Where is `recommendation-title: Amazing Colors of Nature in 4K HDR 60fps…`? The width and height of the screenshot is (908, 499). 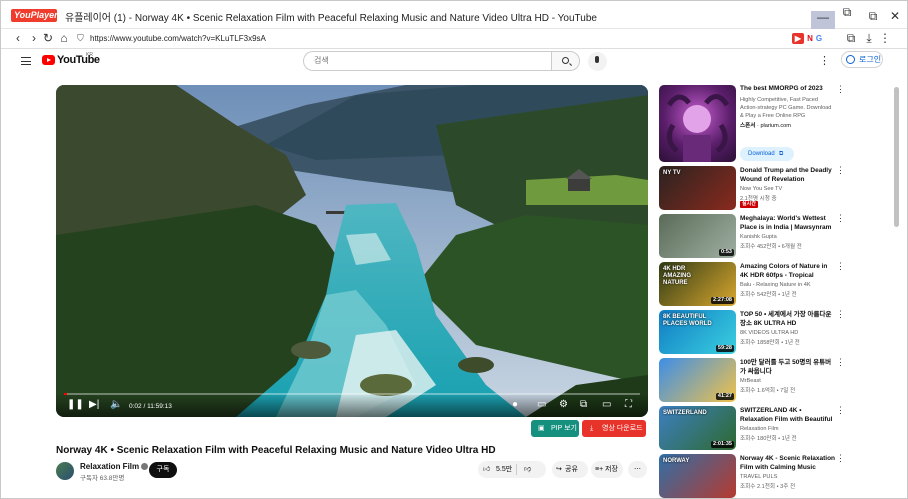
recommendation-title: Amazing Colors of Nature in 4K HDR 60fps… is located at coordinates (787, 271).